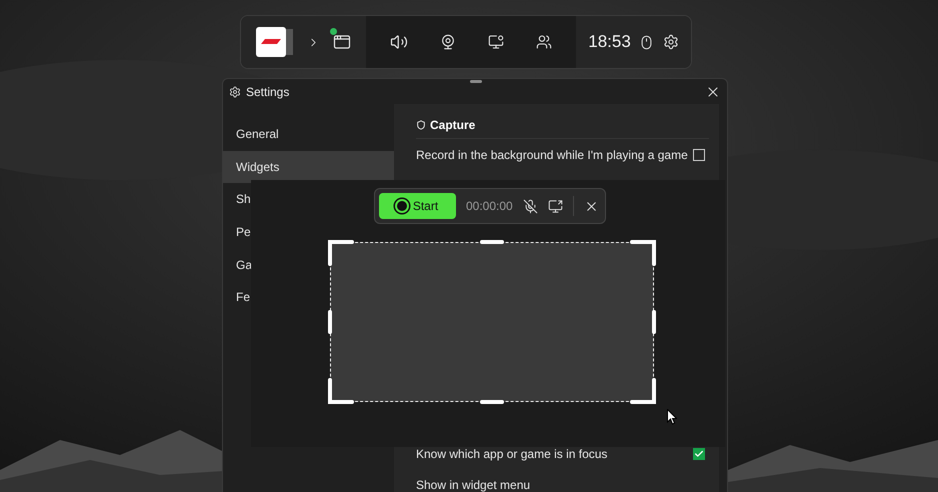 The width and height of the screenshot is (938, 492). Describe the element at coordinates (308, 167) in the screenshot. I see `sidebar-item: Widgets` at that location.